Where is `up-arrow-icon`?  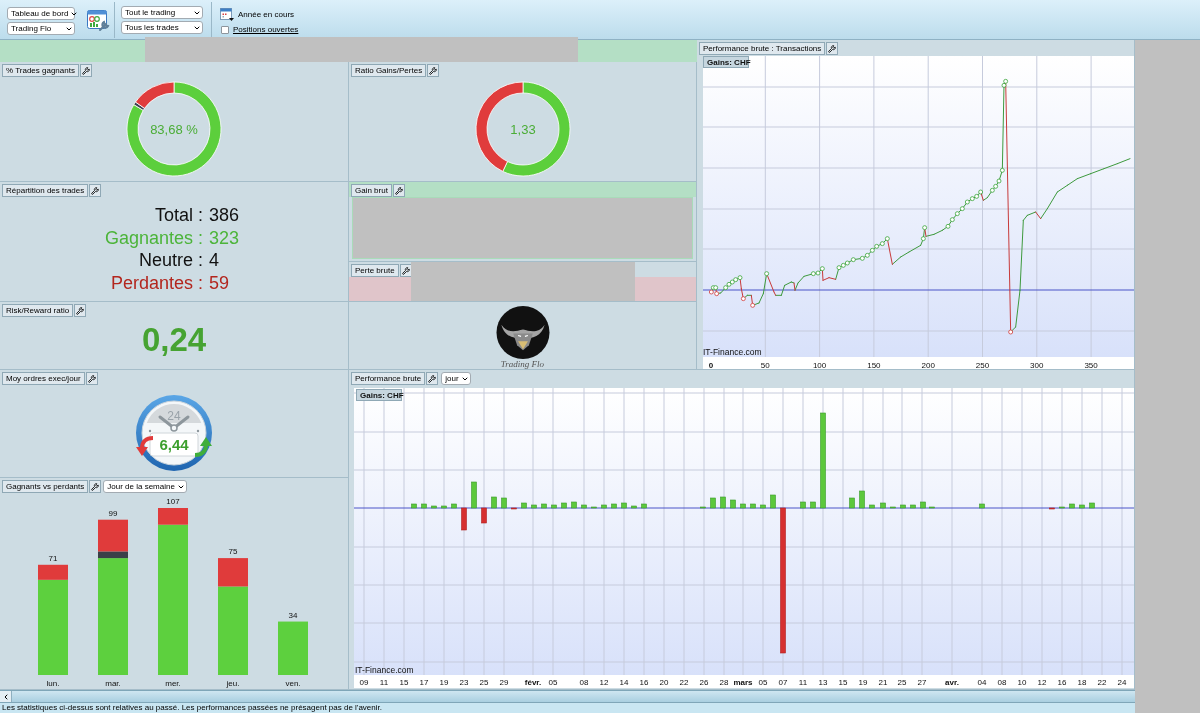
up-arrow-icon is located at coordinates (203, 447).